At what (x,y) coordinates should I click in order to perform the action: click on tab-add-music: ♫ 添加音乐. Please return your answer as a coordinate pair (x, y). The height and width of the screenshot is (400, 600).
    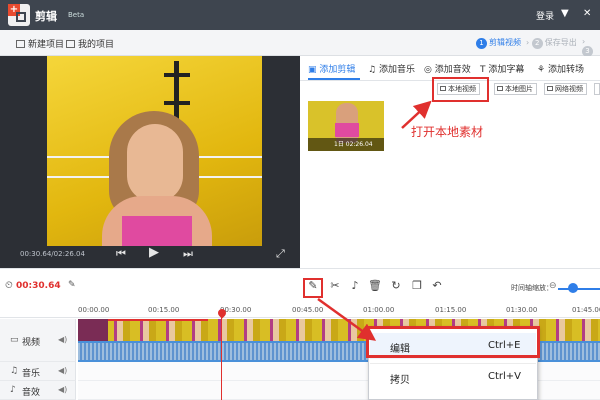
    Looking at the image, I should click on (391, 68).